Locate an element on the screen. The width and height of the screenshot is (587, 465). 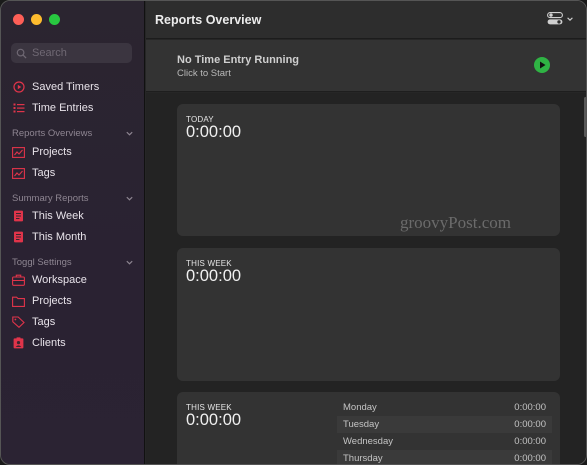
running-subtitle: Click to Start is located at coordinates (204, 73).